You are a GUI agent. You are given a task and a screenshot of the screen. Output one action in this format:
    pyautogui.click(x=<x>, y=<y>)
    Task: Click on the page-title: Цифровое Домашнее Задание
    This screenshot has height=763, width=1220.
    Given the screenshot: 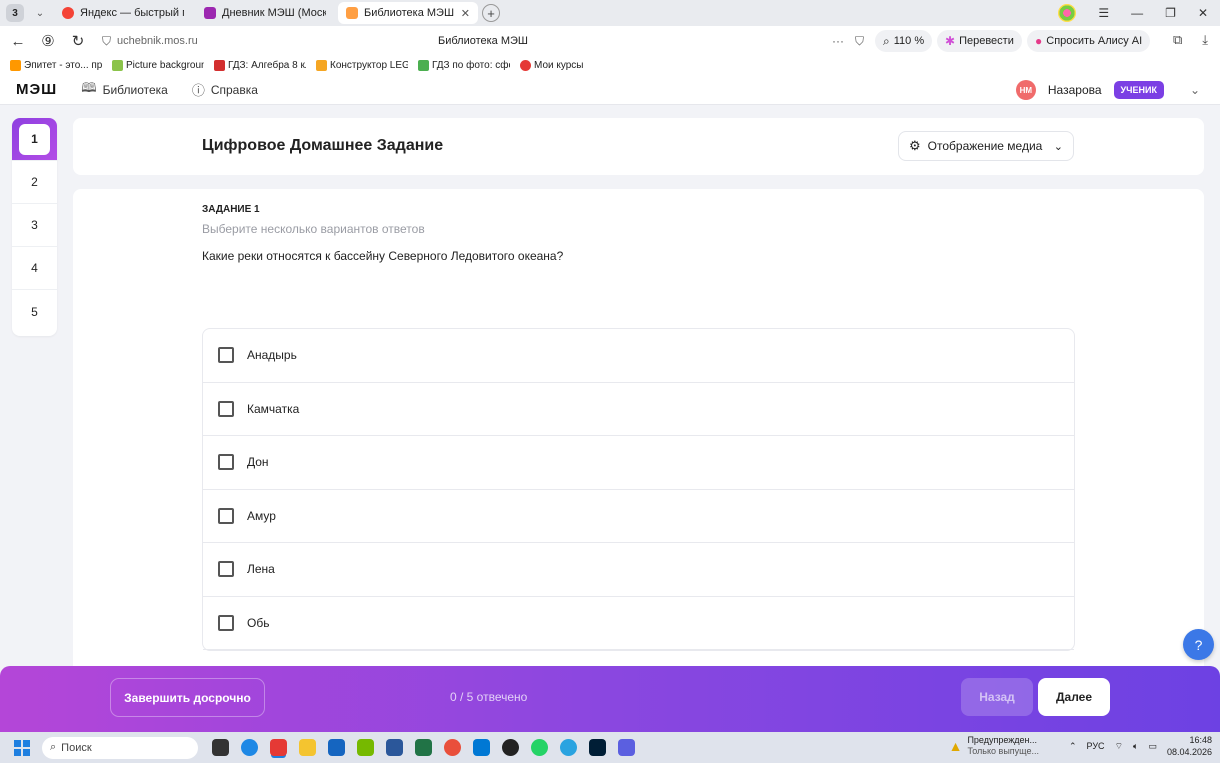 What is the action you would take?
    pyautogui.click(x=323, y=145)
    